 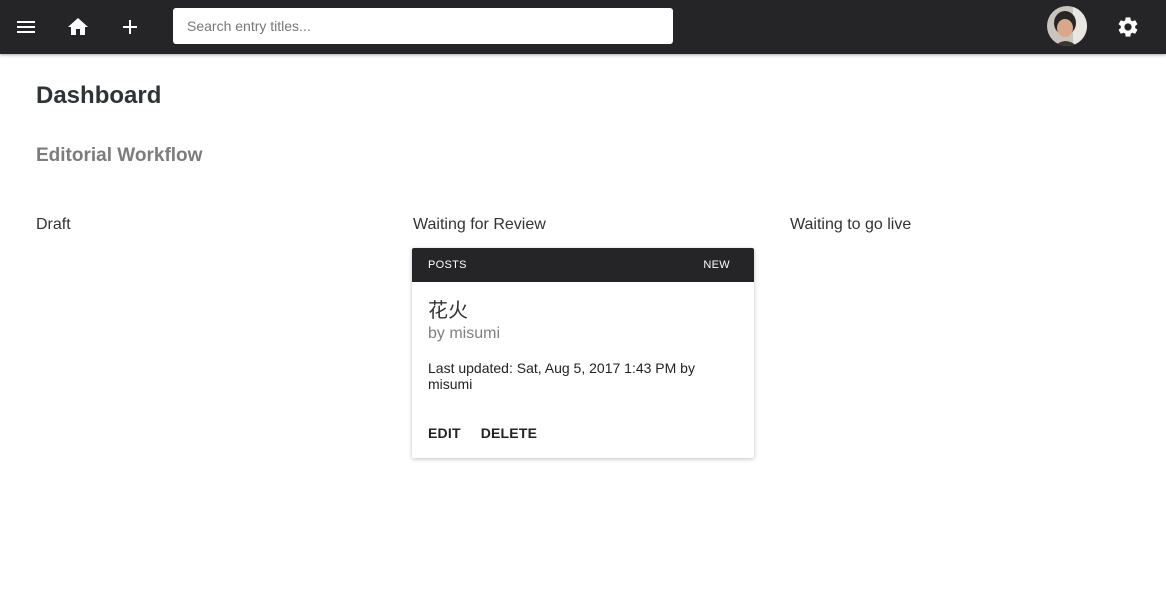 I want to click on menu-icon, so click(x=26, y=27).